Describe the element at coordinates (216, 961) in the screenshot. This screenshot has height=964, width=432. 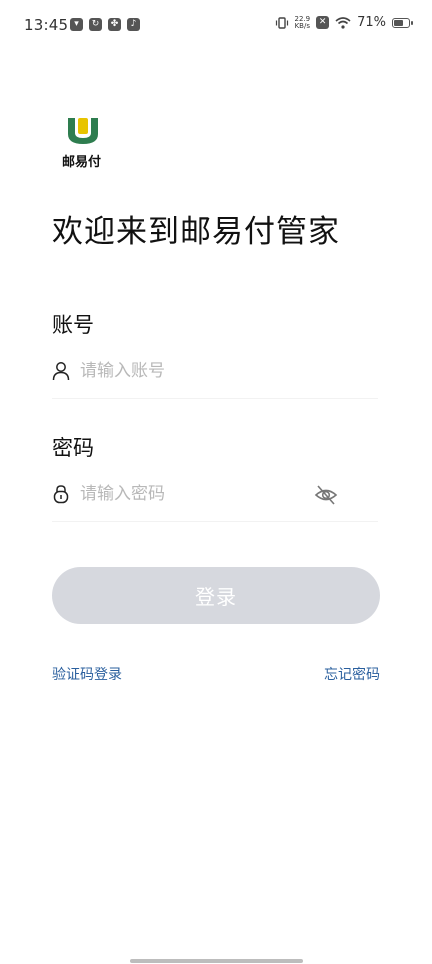
I see `home-indicator` at that location.